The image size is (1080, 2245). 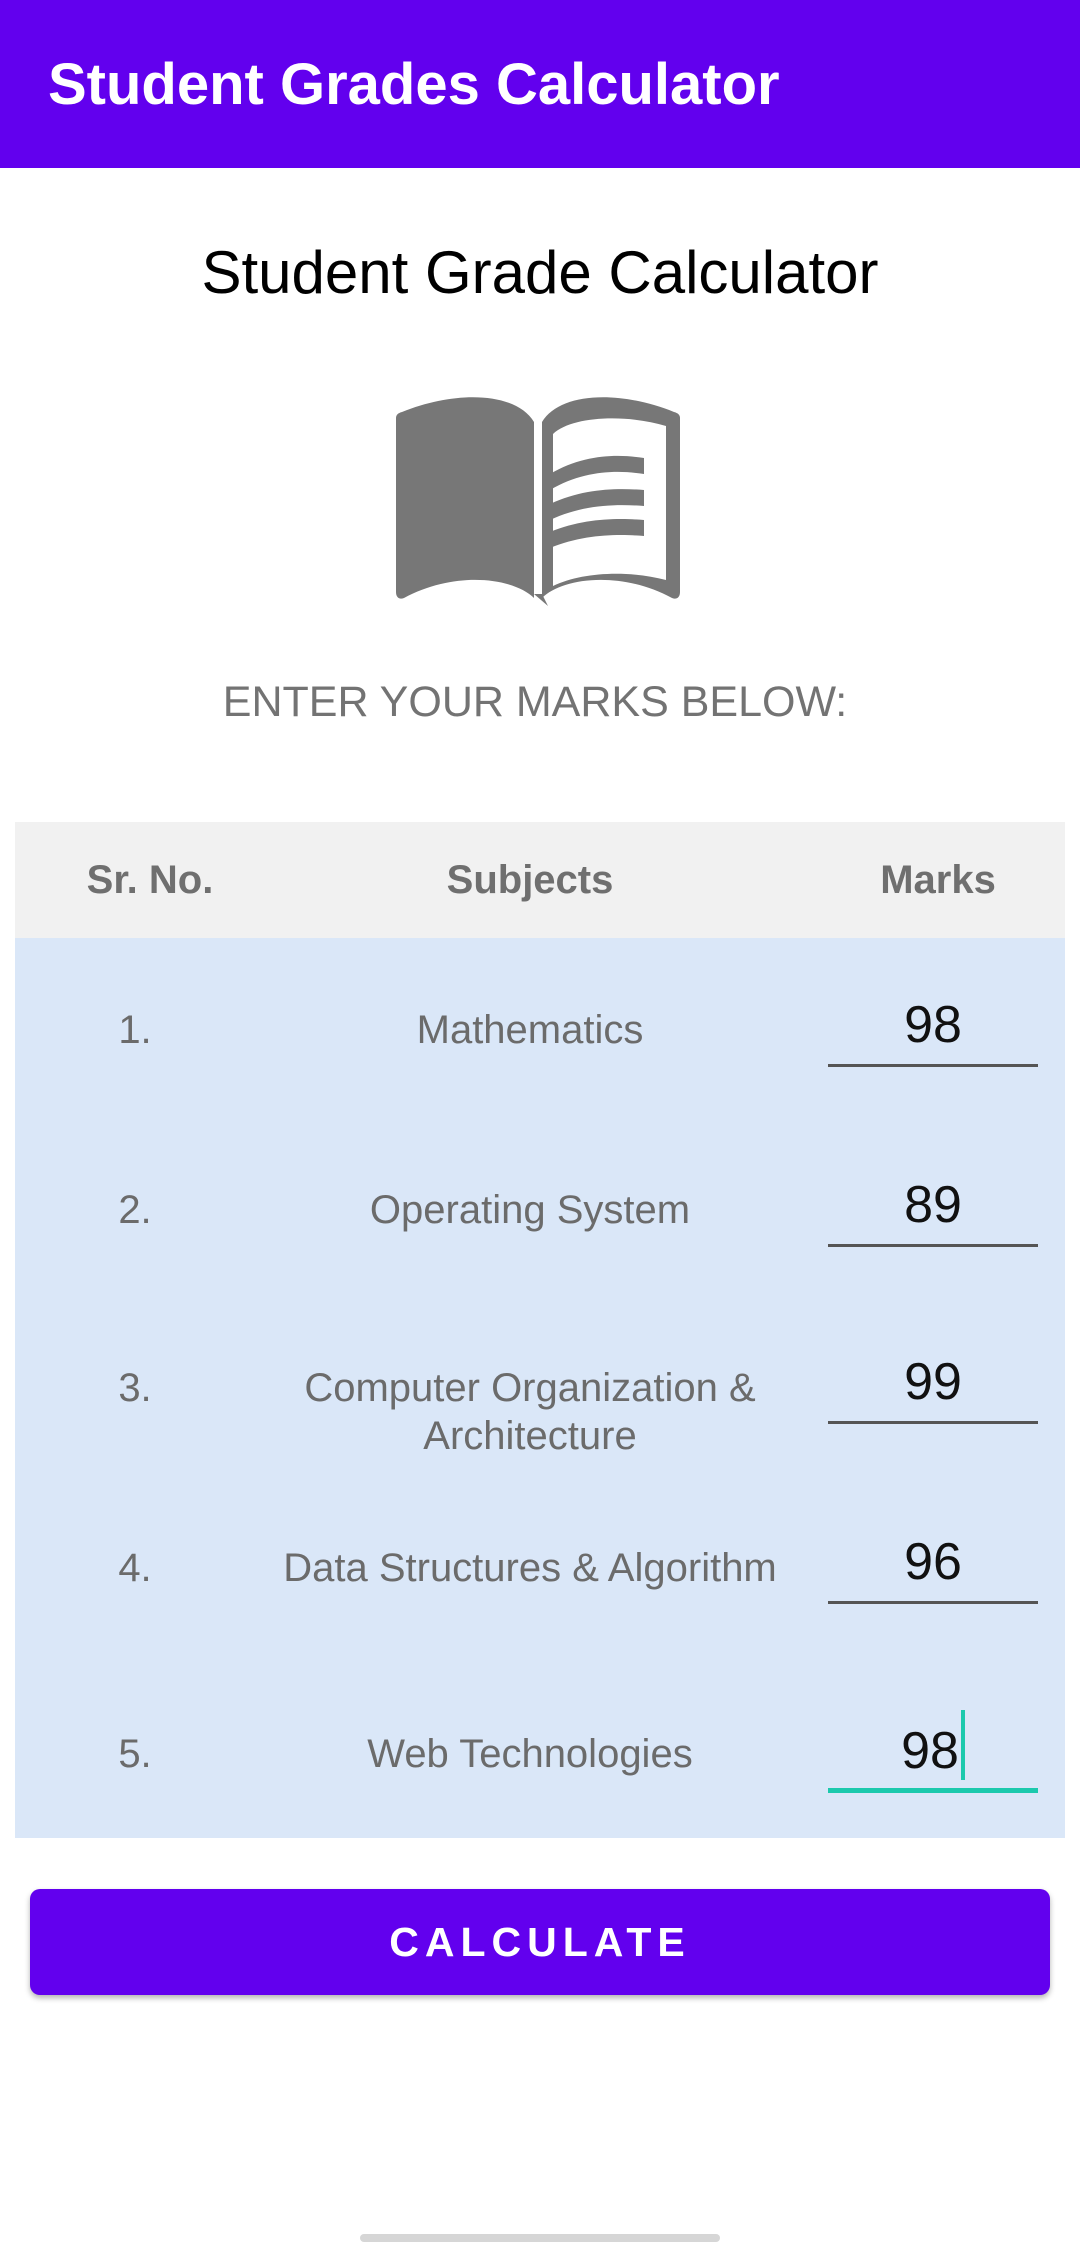 I want to click on app-bar: Student Grades Calculator, so click(x=540, y=84).